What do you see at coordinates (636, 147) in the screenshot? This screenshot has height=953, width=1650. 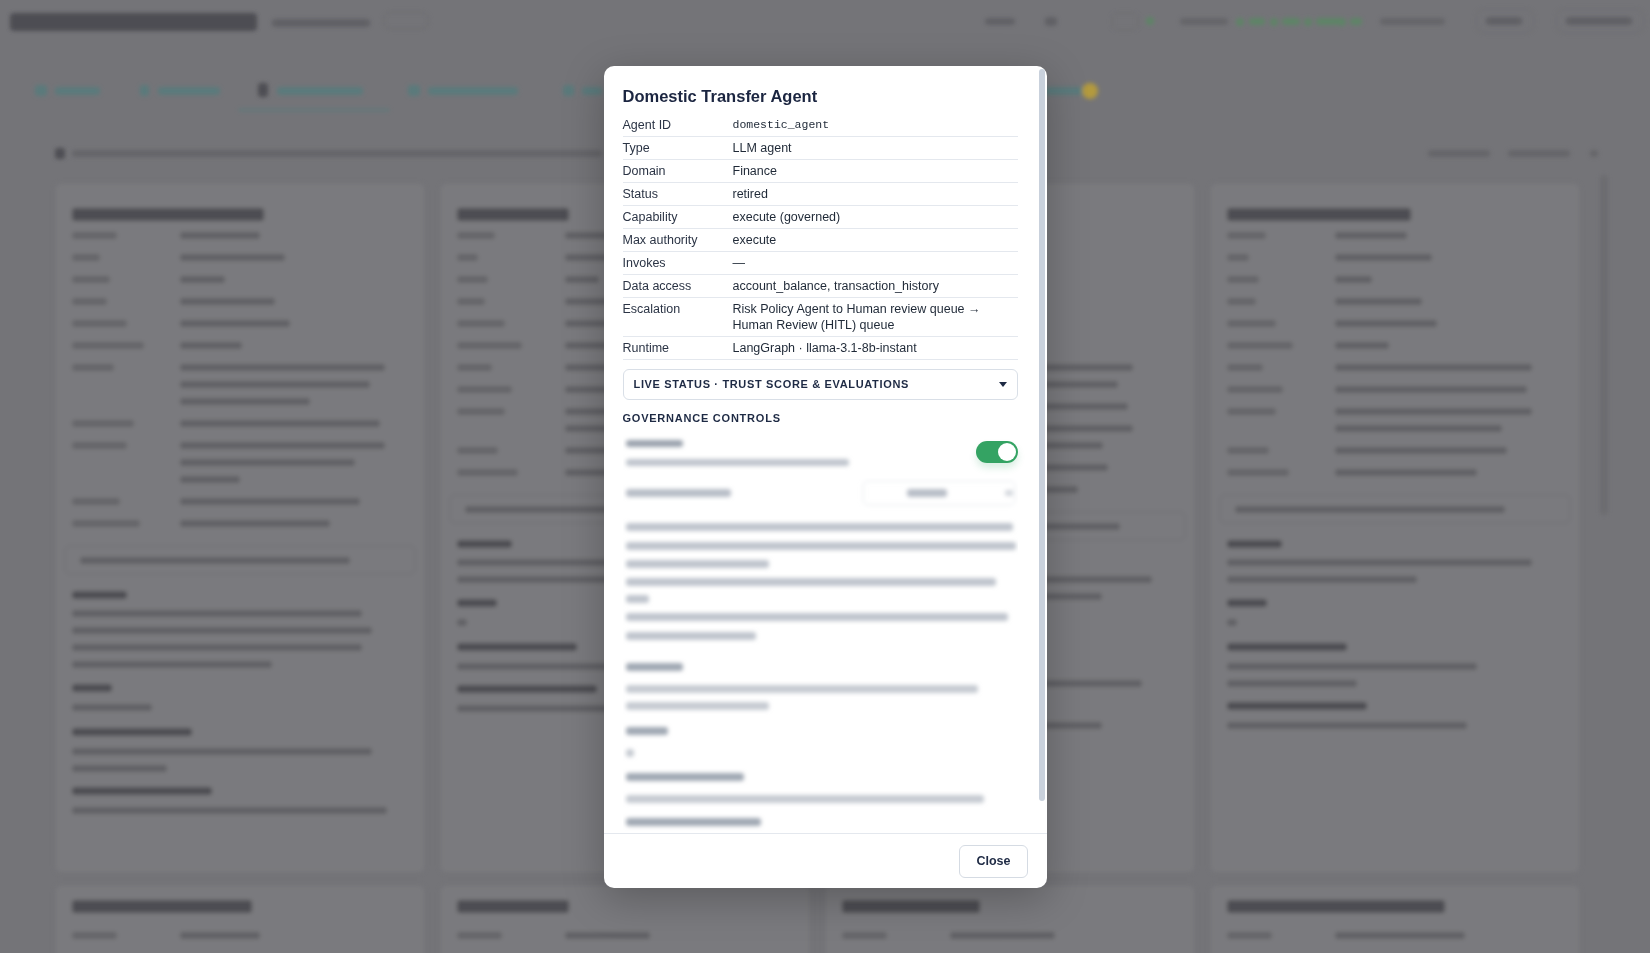 I see `field-label: Type` at bounding box center [636, 147].